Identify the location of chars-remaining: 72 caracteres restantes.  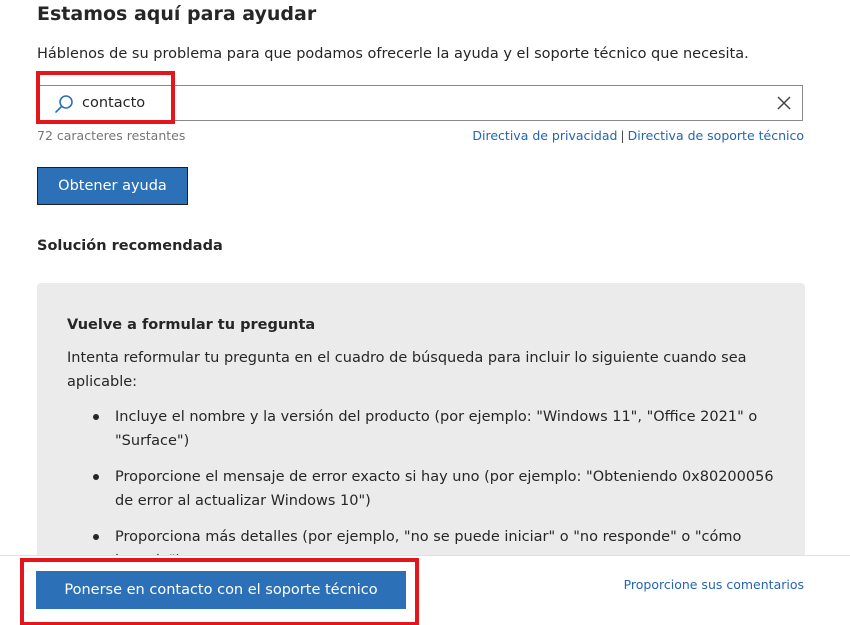
(111, 135).